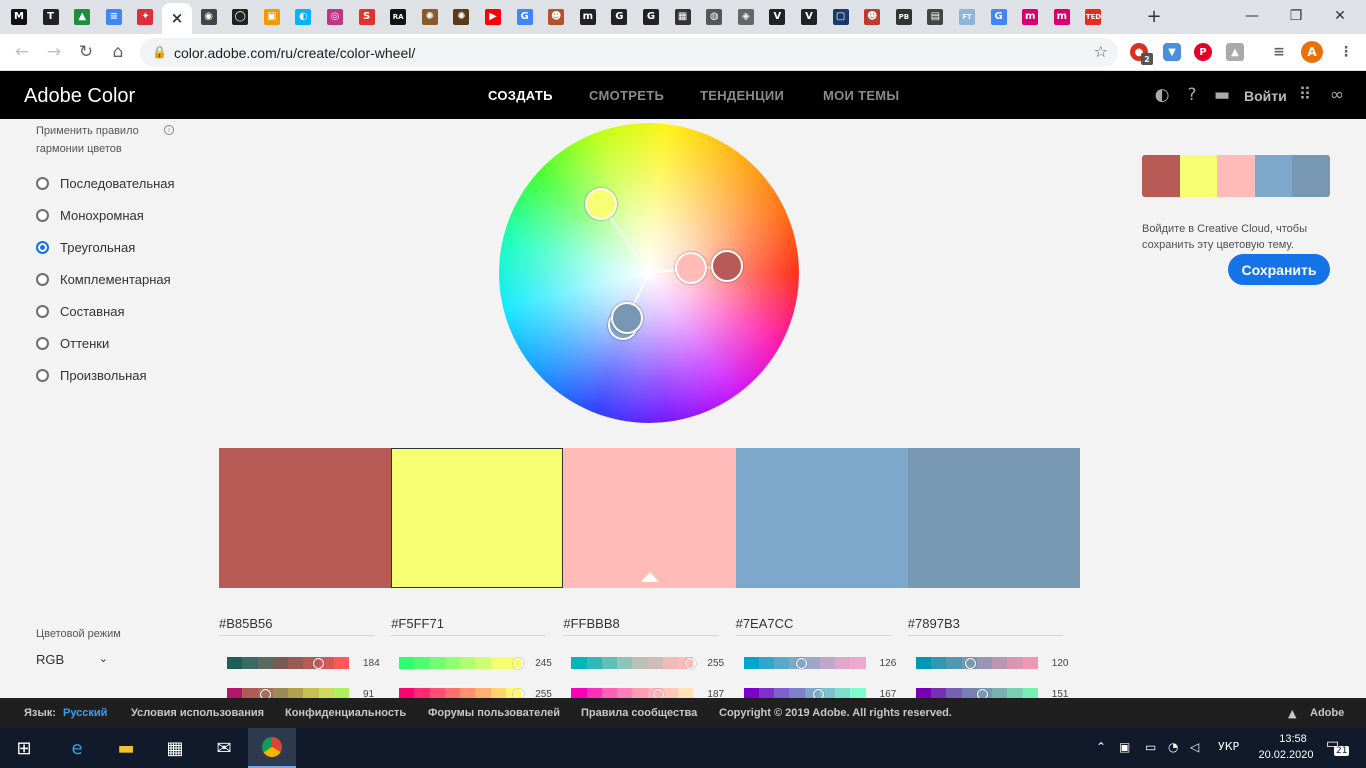  What do you see at coordinates (272, 748) in the screenshot?
I see `chrome-taskbar-icon` at bounding box center [272, 748].